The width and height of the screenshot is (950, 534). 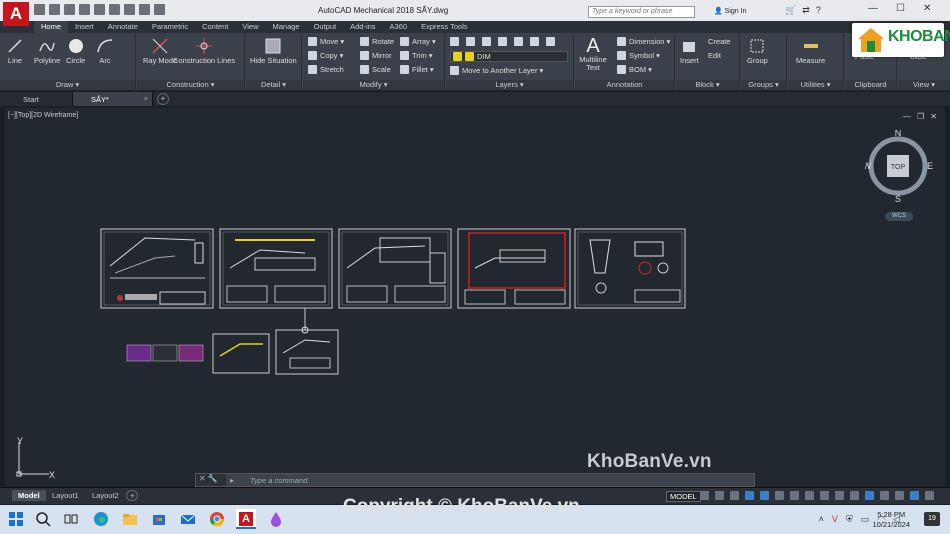 I want to click on move-to-layer-button: Move to Another Layer ▾, so click(x=496, y=70).